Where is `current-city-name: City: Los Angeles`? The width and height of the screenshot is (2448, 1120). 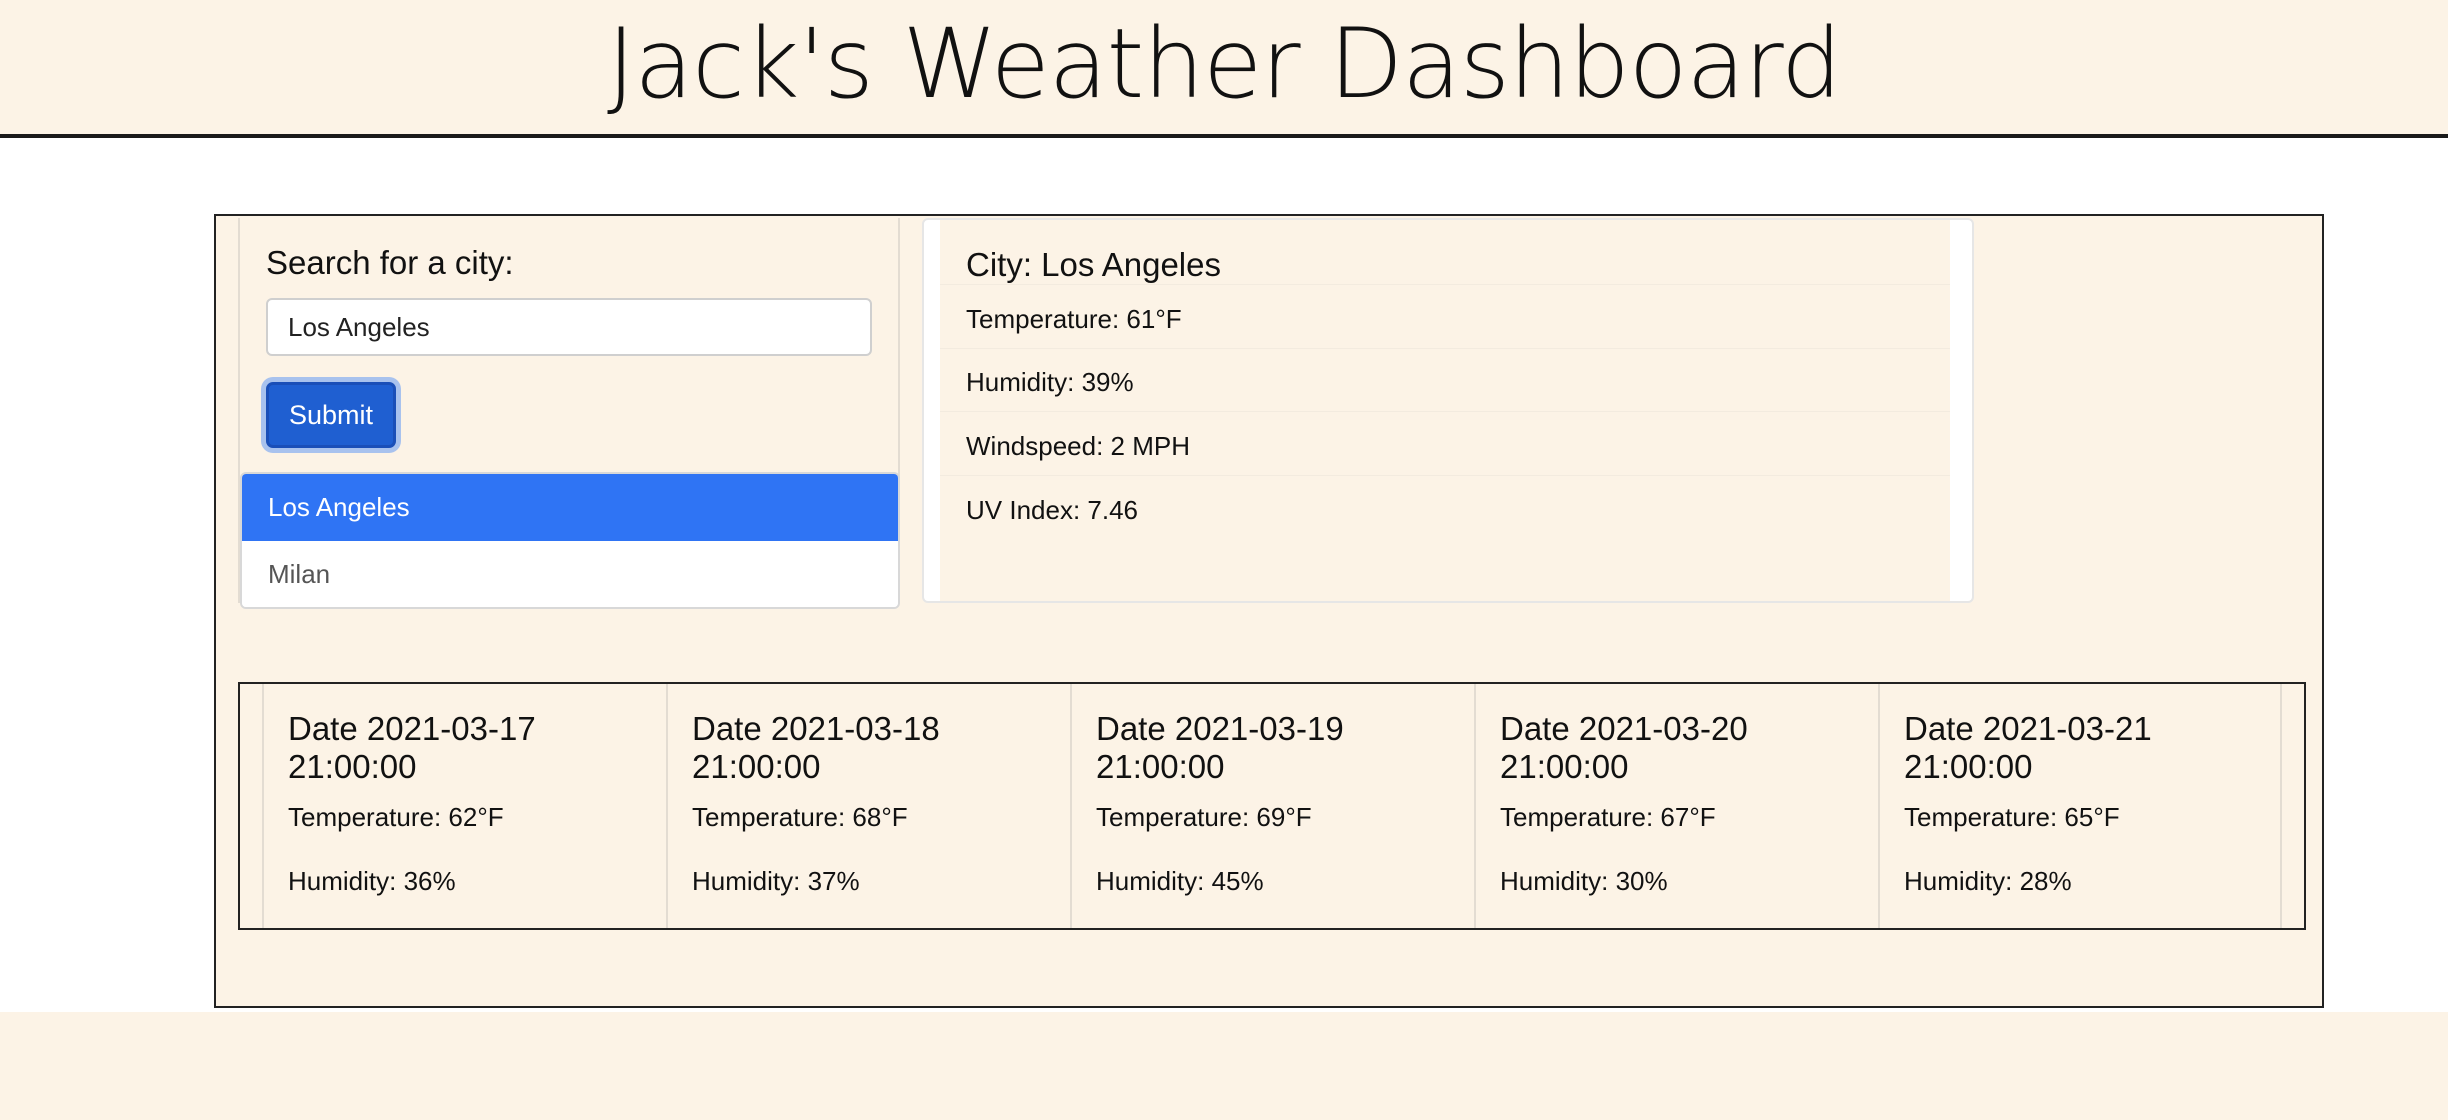 current-city-name: City: Los Angeles is located at coordinates (1093, 264).